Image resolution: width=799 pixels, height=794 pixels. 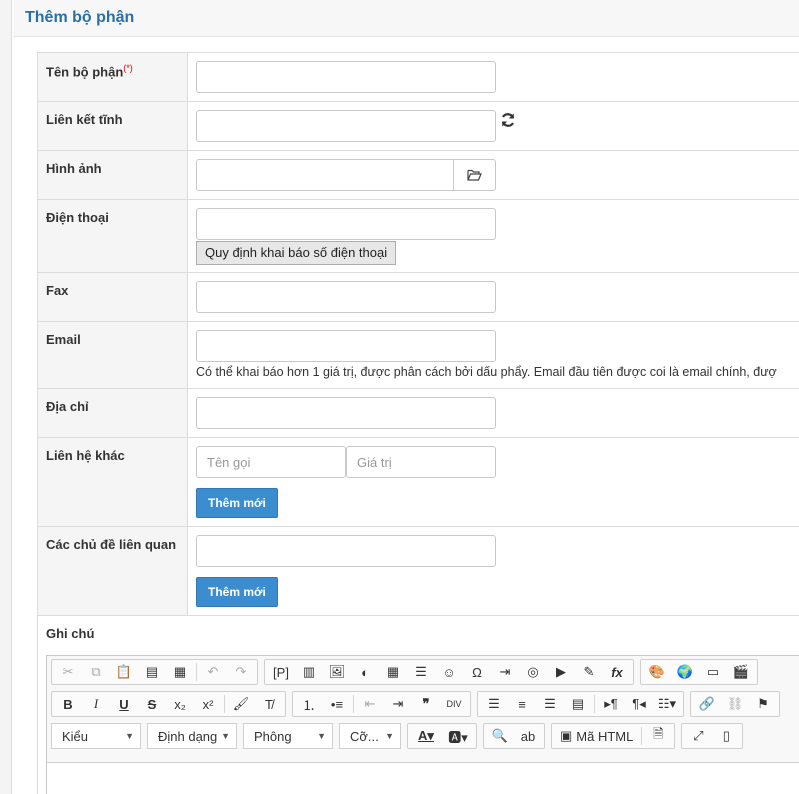 I want to click on page-break-icon: ⇥, so click(x=505, y=672).